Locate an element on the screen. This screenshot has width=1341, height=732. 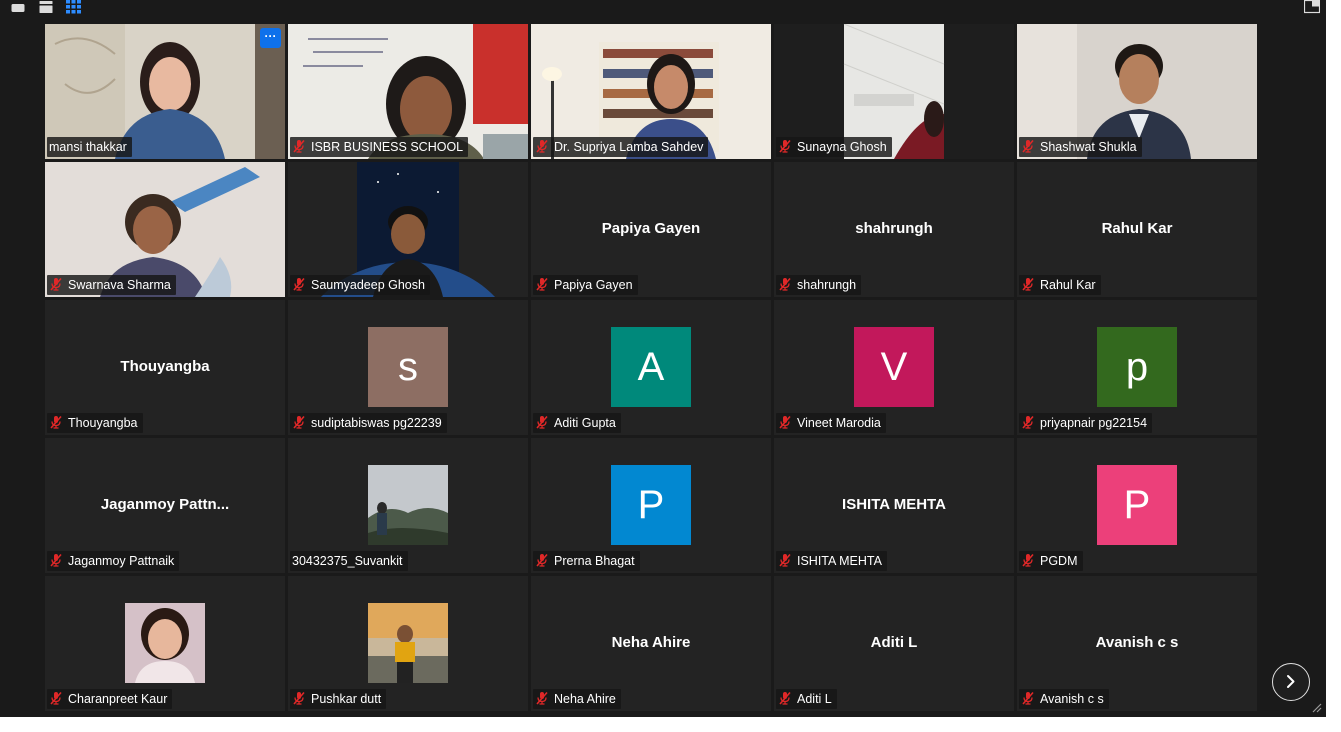
participant-name-text: Rahul Kar is located at coordinates (1068, 285).